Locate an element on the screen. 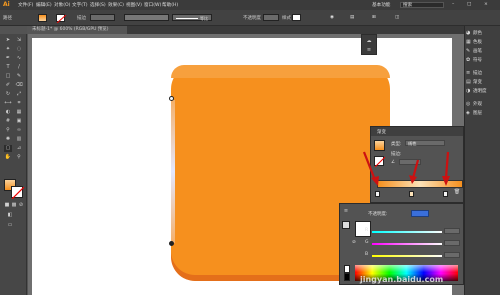  scale-tool-icon: ⤢ is located at coordinates (19, 94).